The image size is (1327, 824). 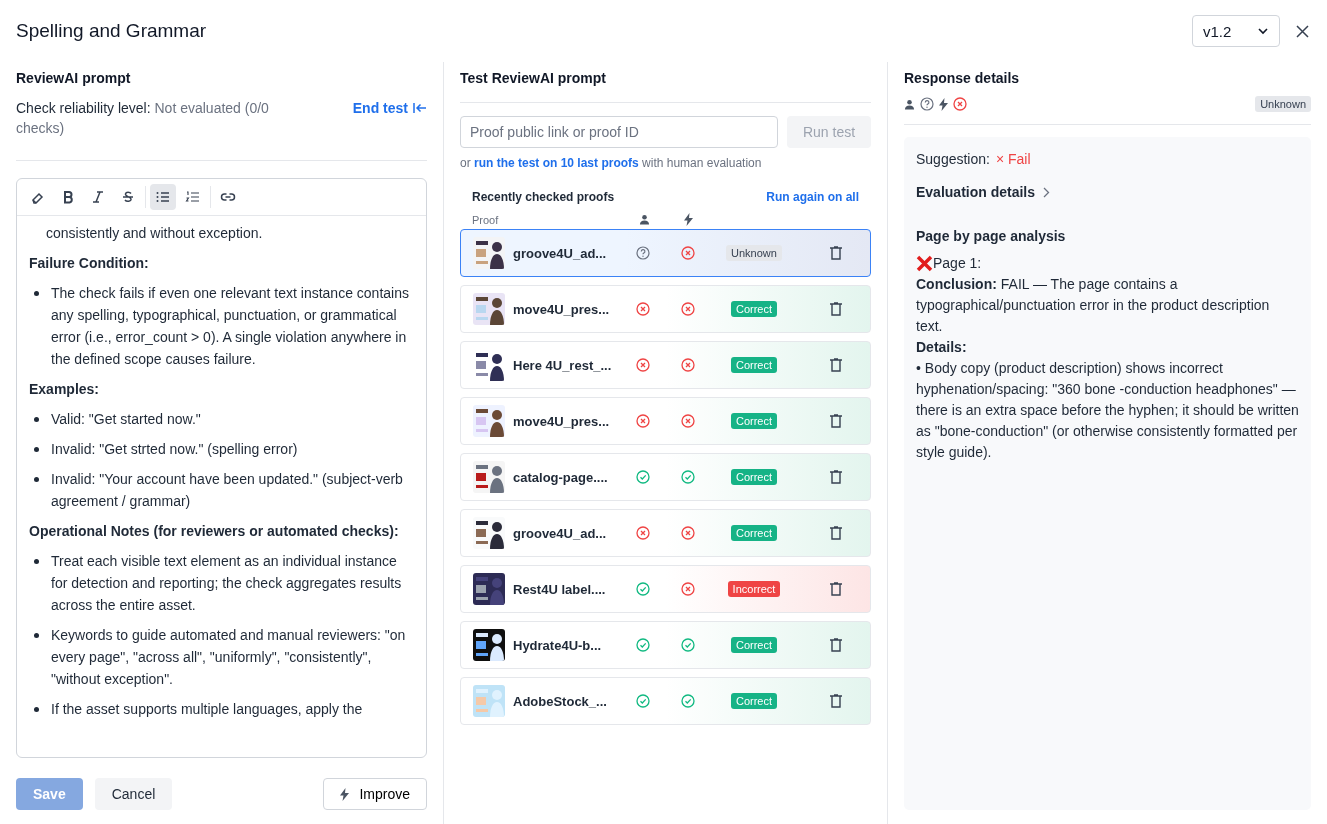 I want to click on prompt-bullet-text: Valid: "Get started now.", so click(x=126, y=419).